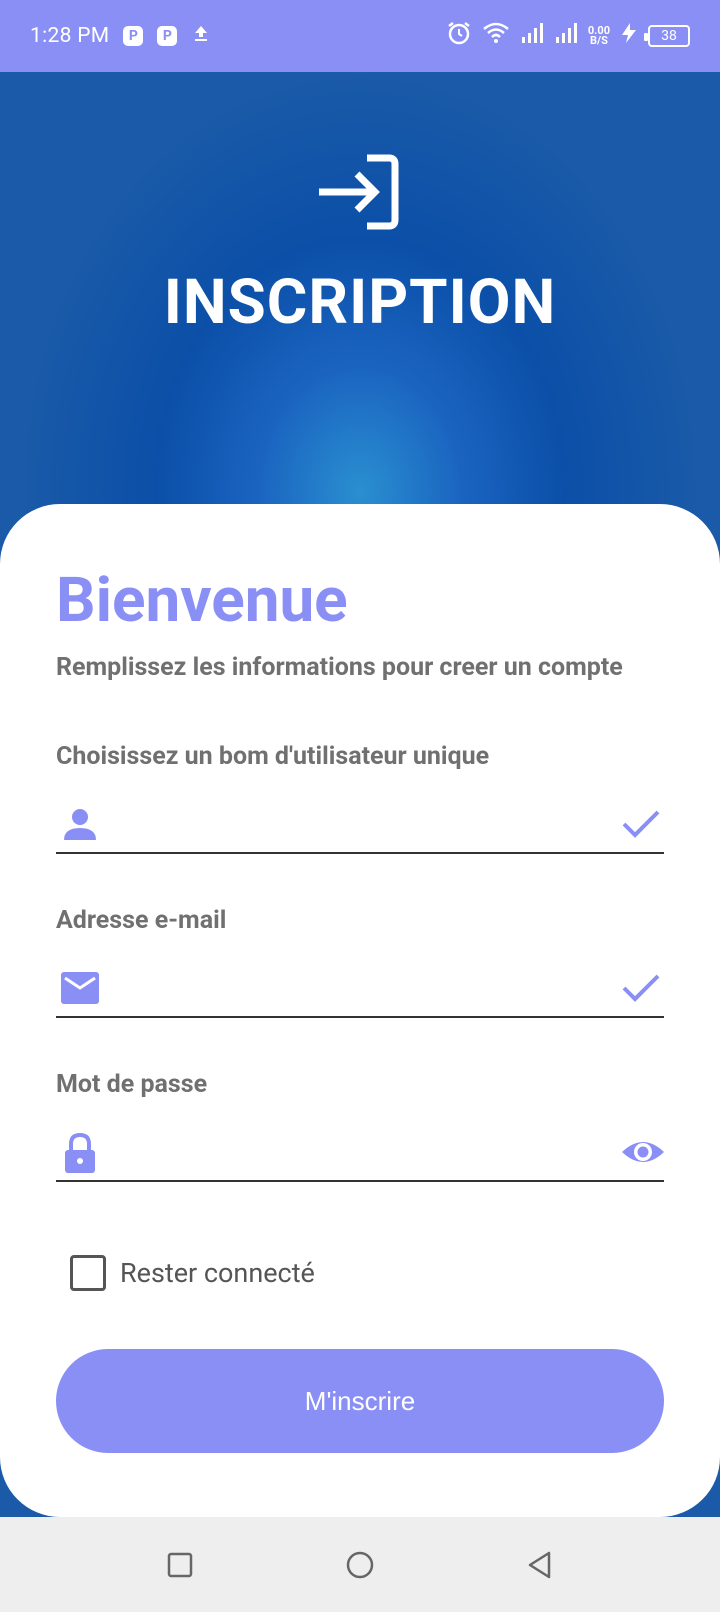 This screenshot has width=720, height=1612. What do you see at coordinates (201, 36) in the screenshot?
I see `upload-icon` at bounding box center [201, 36].